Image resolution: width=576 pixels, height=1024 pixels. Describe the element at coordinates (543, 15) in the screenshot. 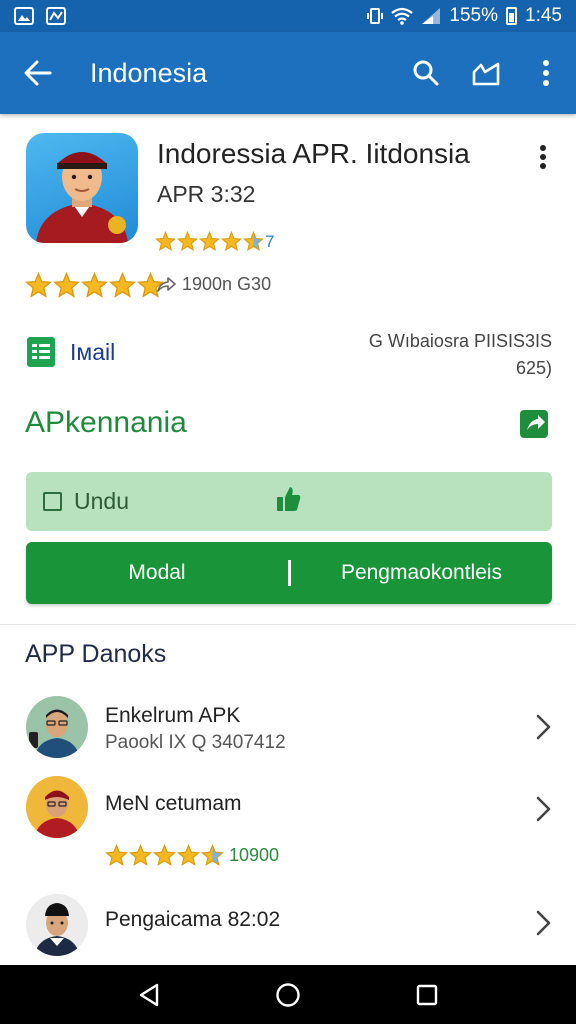

I see `clock: 1:45` at that location.